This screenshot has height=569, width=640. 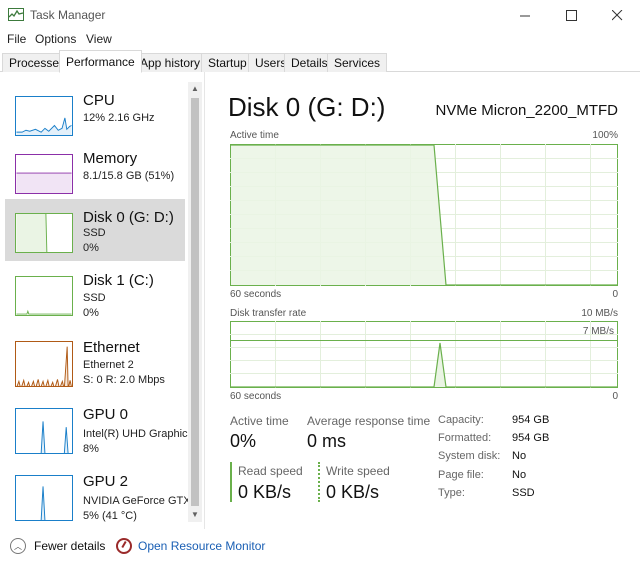 I want to click on resource-disk-1: Disk 1 (C:) SSD 0%, so click(x=95, y=293).